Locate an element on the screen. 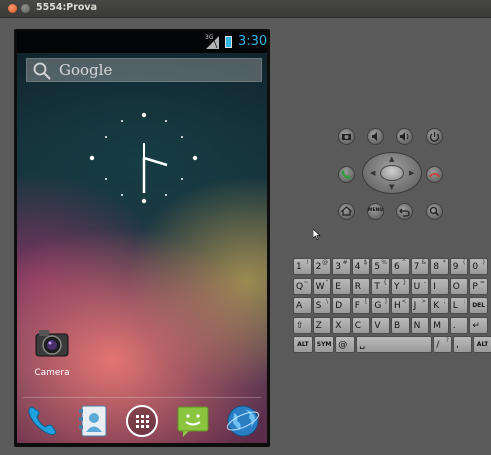 The width and height of the screenshot is (491, 455). dpad: ▲ ▼ ◀ ▶ is located at coordinates (392, 173).